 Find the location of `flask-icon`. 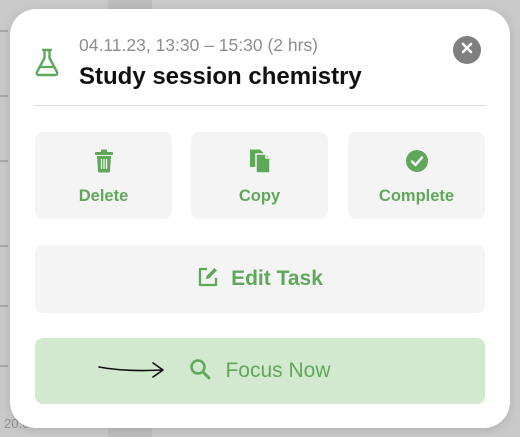

flask-icon is located at coordinates (47, 62).